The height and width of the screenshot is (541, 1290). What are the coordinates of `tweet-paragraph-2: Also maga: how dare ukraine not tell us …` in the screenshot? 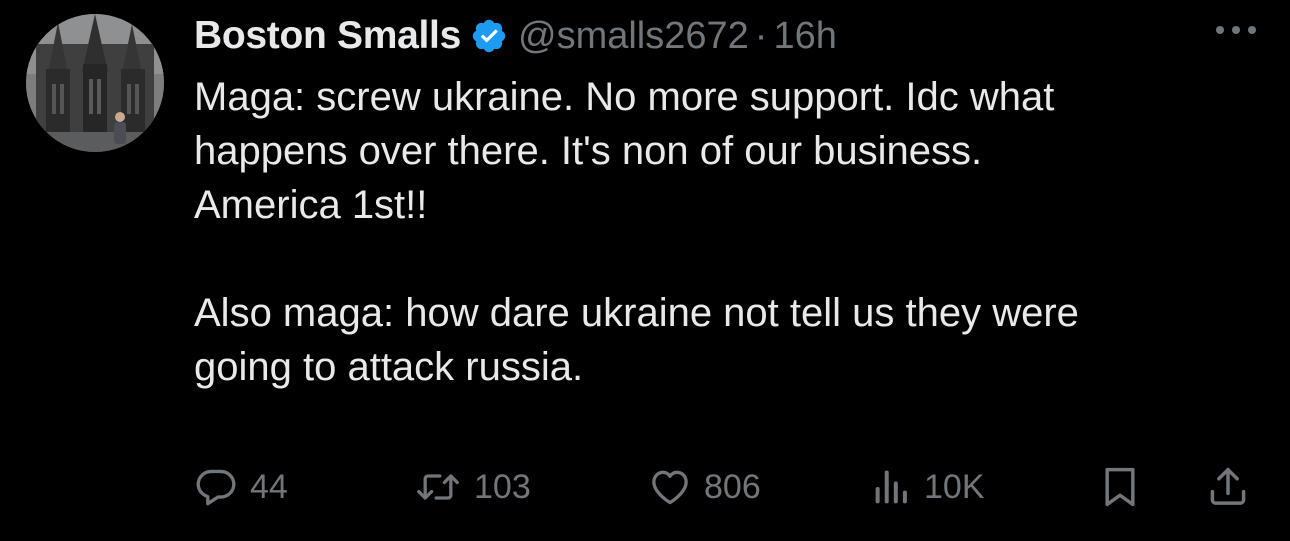 It's located at (636, 340).